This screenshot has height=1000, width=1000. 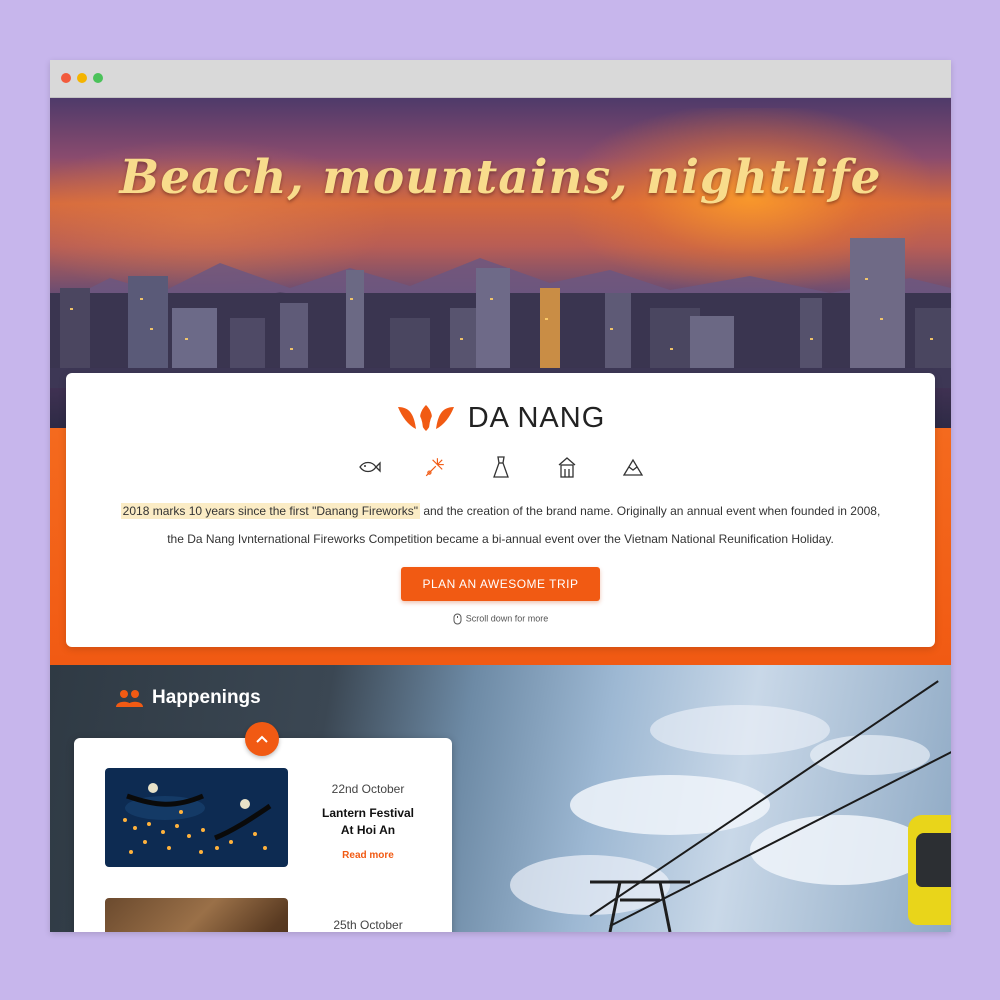 I want to click on event-title-line1: Lantern Festival, so click(x=368, y=813).